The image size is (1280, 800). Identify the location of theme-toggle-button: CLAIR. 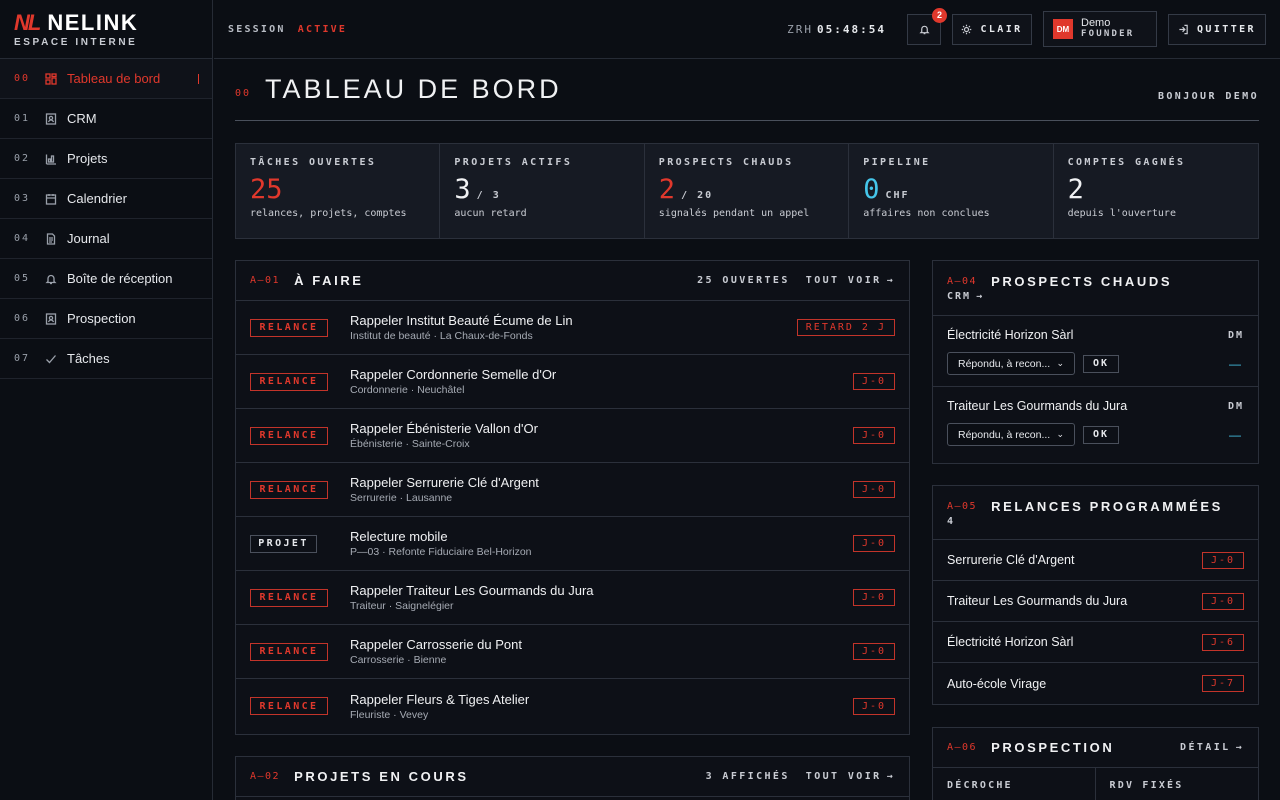
(992, 29).